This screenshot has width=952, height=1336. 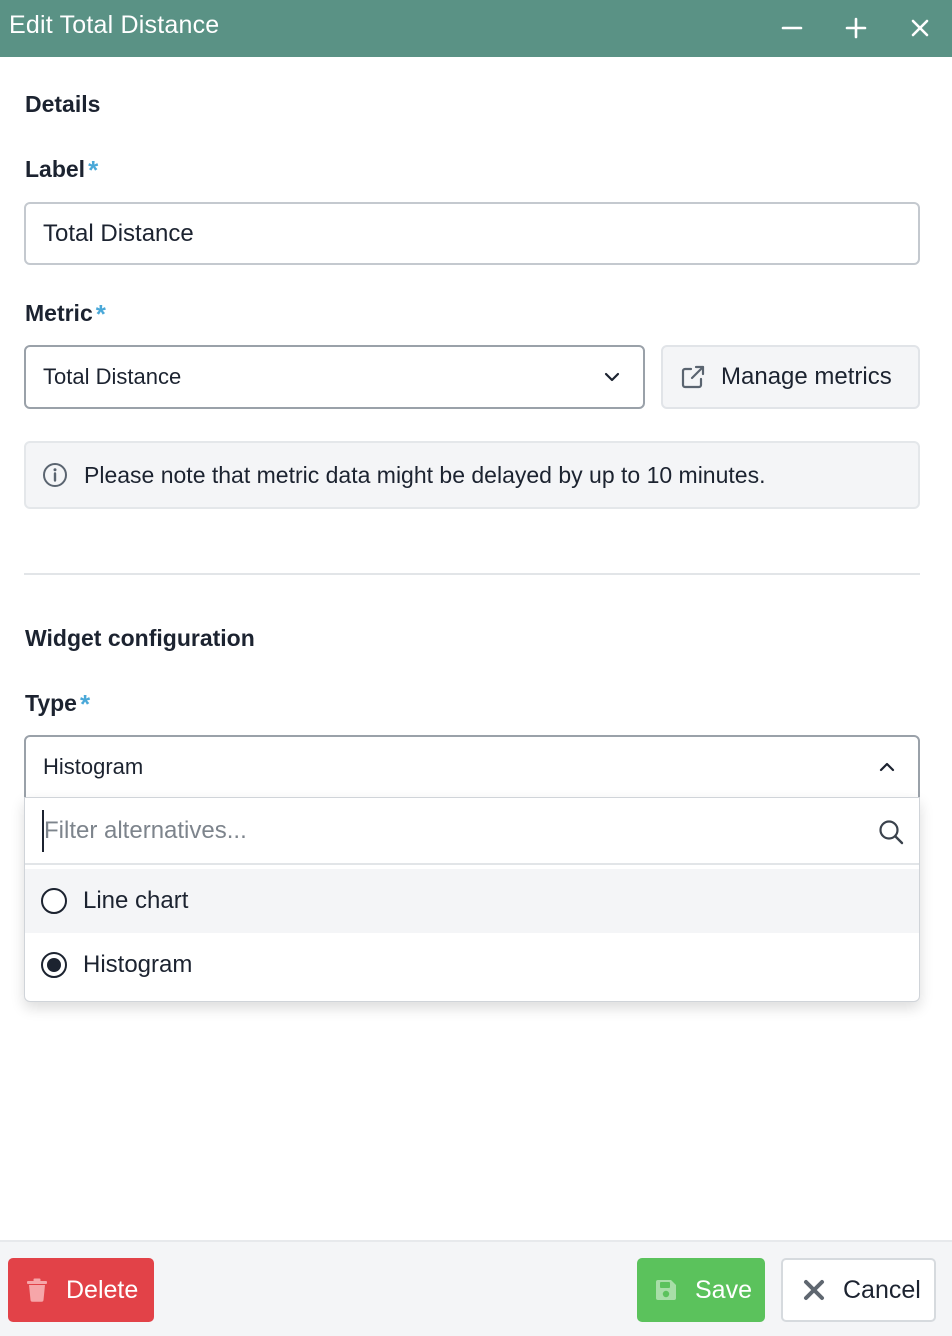 I want to click on radio-selected-icon, so click(x=54, y=965).